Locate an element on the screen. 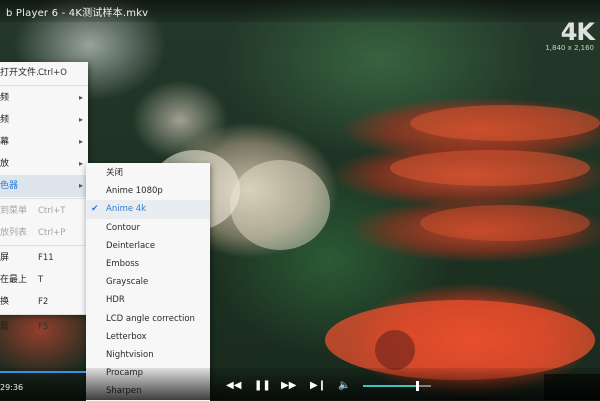  volume-slider is located at coordinates (397, 386).